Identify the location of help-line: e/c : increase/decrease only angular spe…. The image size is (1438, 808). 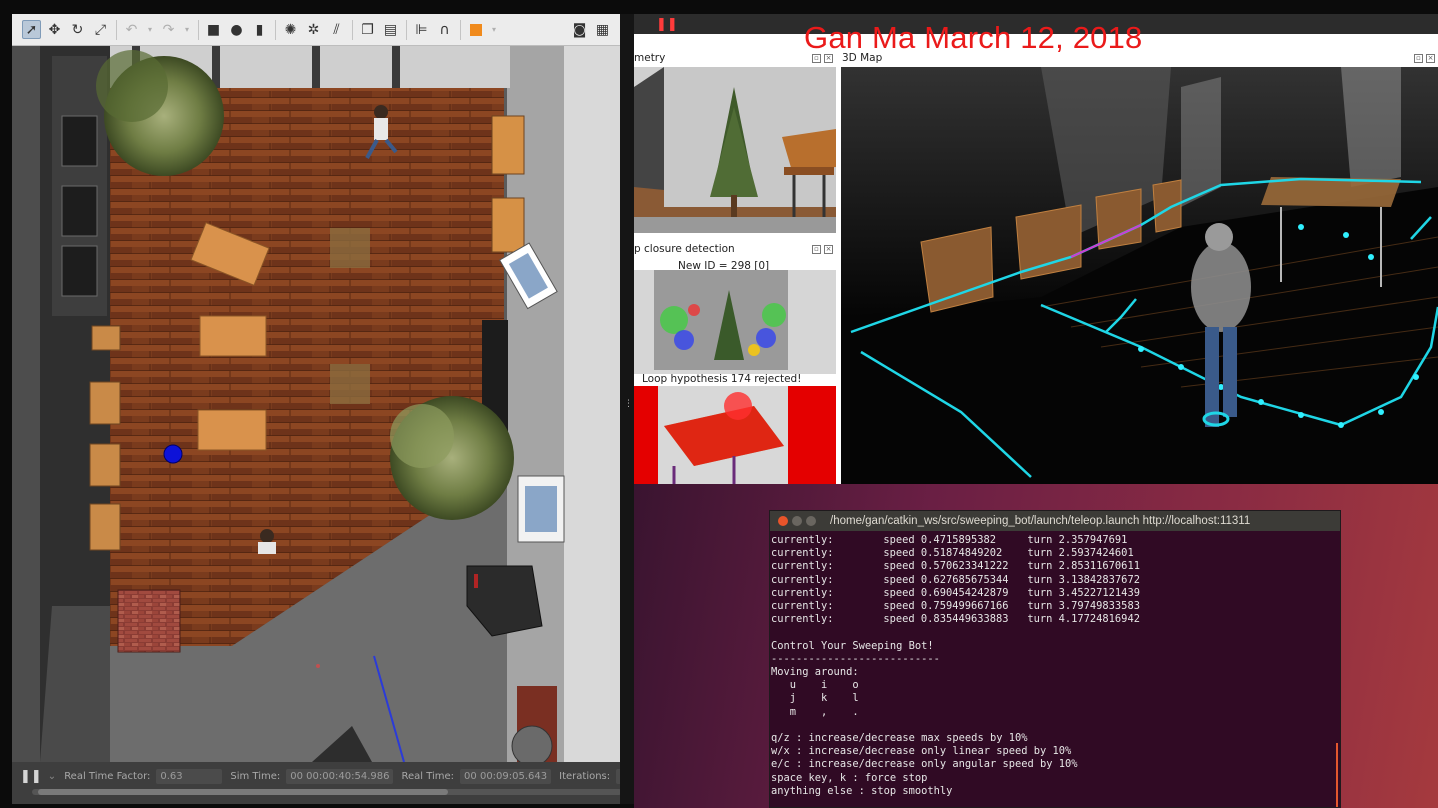
(924, 764).